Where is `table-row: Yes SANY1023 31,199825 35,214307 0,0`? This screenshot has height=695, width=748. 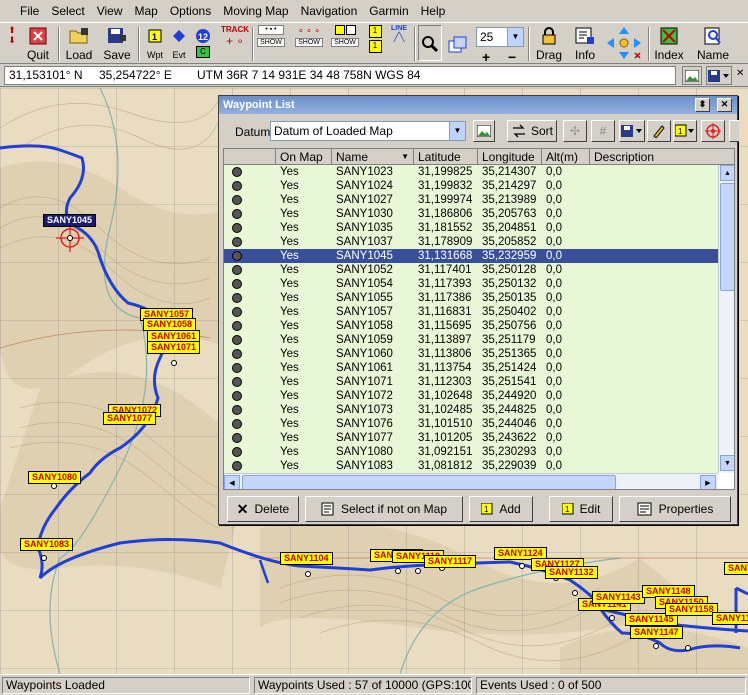
table-row: Yes SANY1023 31,199825 35,214307 0,0 is located at coordinates (471, 172).